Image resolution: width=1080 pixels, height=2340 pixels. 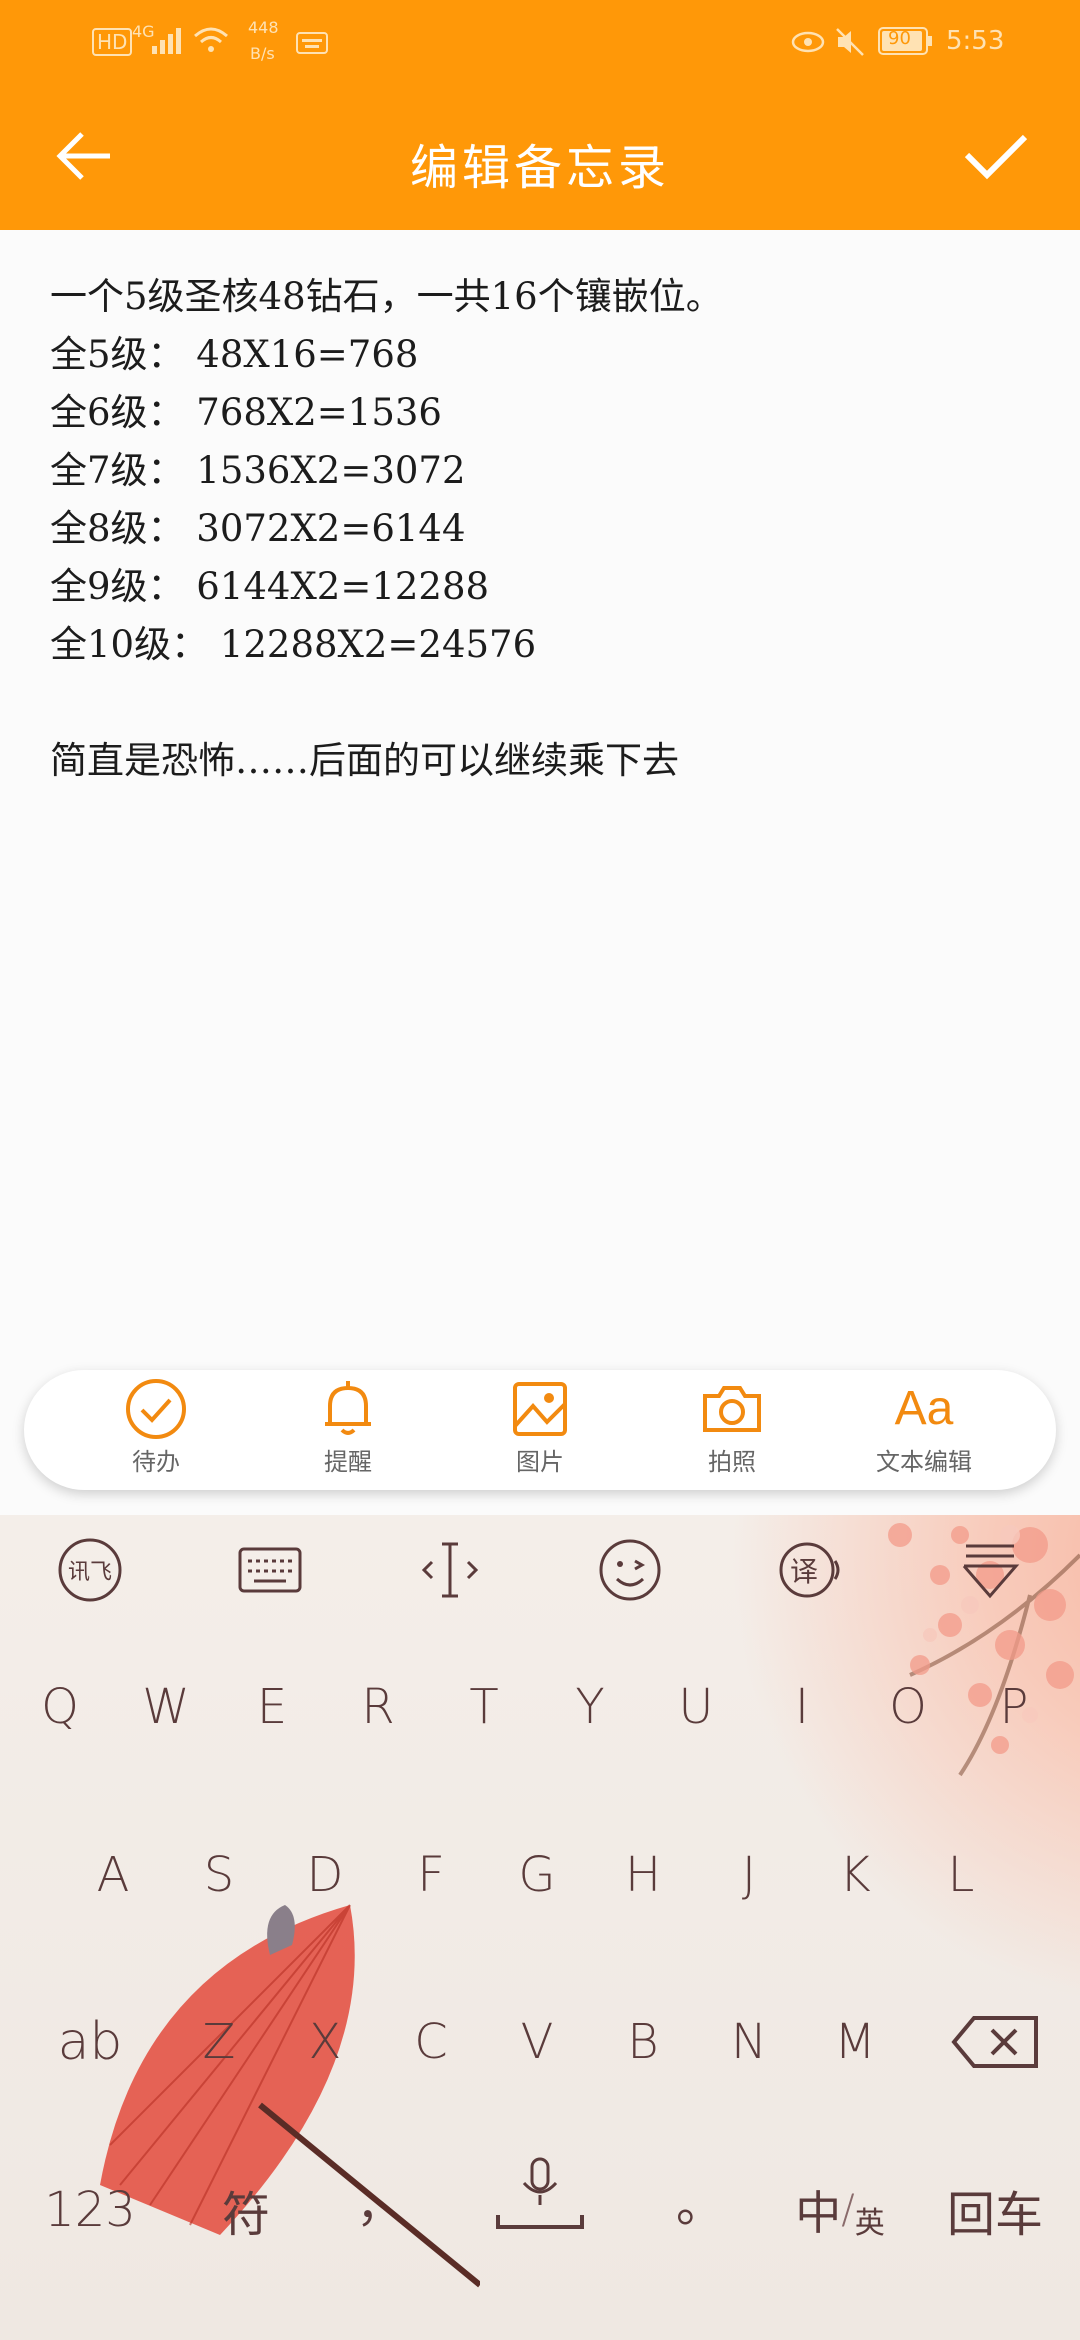 I want to click on key-f: F, so click(x=431, y=1875).